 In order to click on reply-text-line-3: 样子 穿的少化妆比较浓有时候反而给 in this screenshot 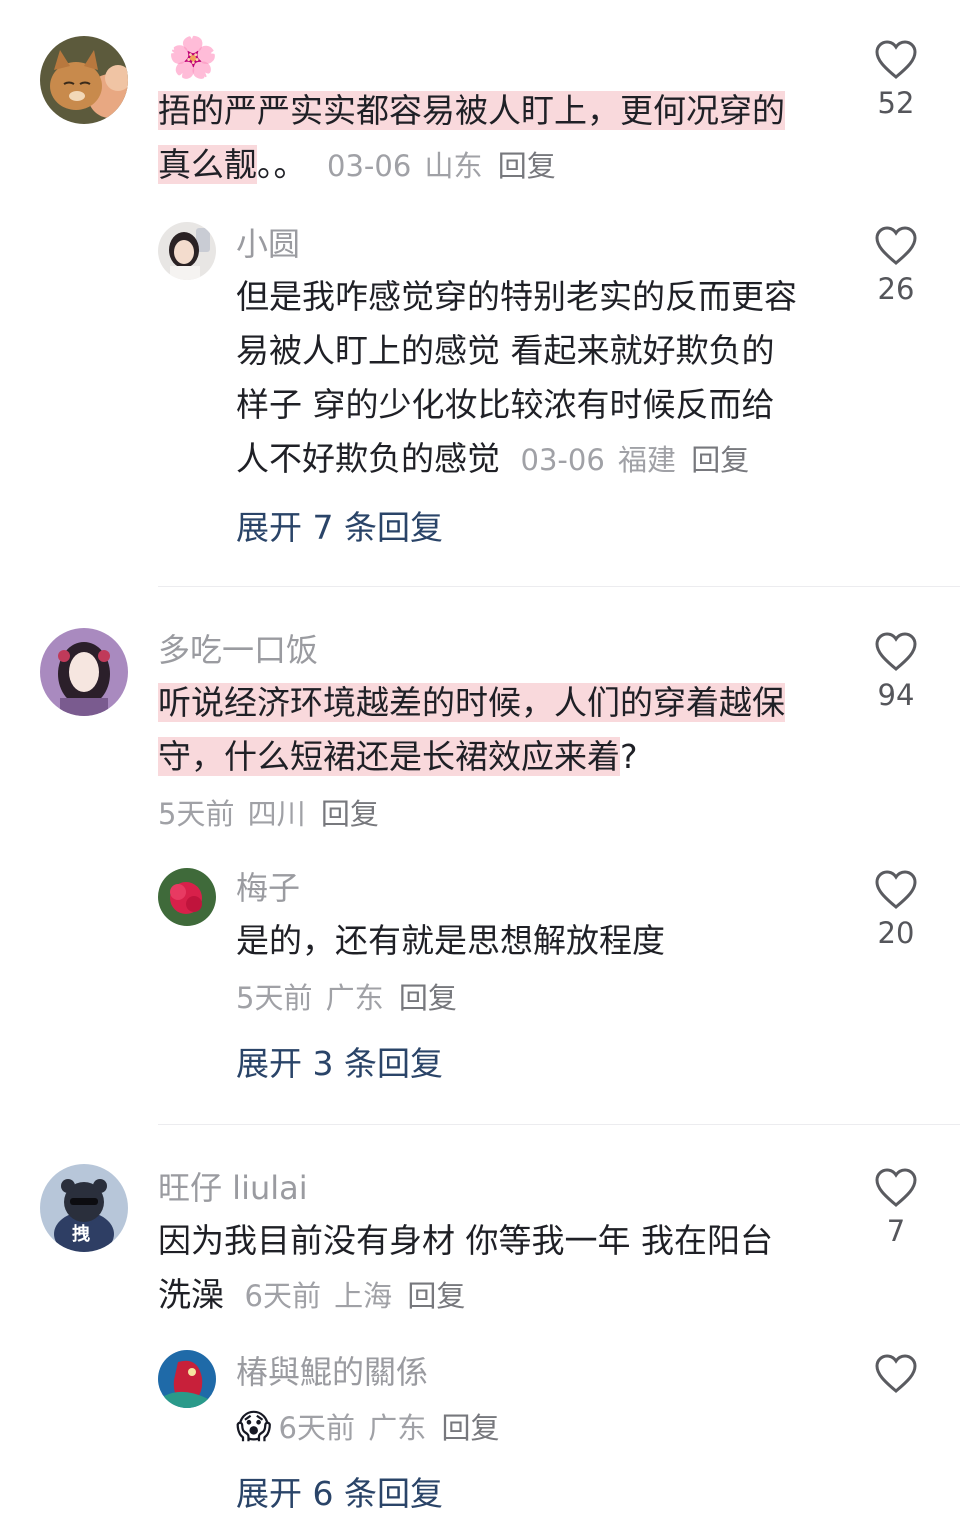, I will do `click(505, 404)`.